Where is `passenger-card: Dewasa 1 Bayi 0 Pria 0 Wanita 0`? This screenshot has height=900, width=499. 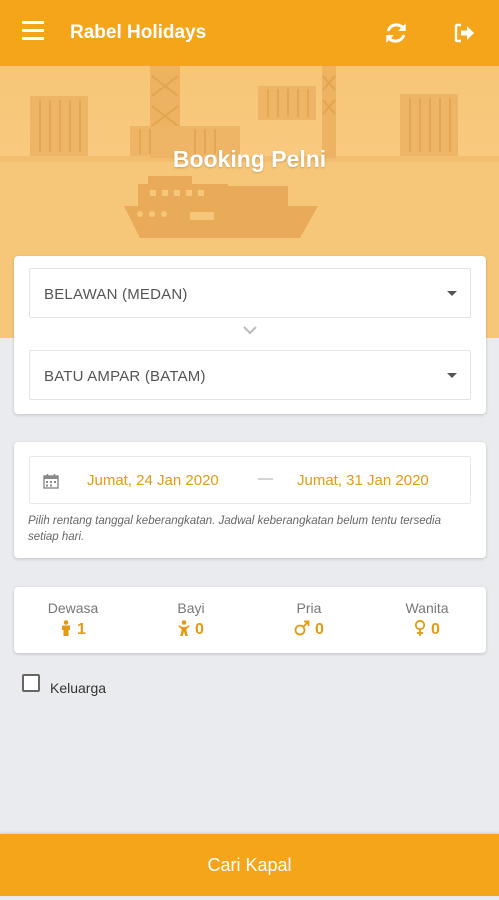 passenger-card: Dewasa 1 Bayi 0 Pria 0 Wanita 0 is located at coordinates (250, 620).